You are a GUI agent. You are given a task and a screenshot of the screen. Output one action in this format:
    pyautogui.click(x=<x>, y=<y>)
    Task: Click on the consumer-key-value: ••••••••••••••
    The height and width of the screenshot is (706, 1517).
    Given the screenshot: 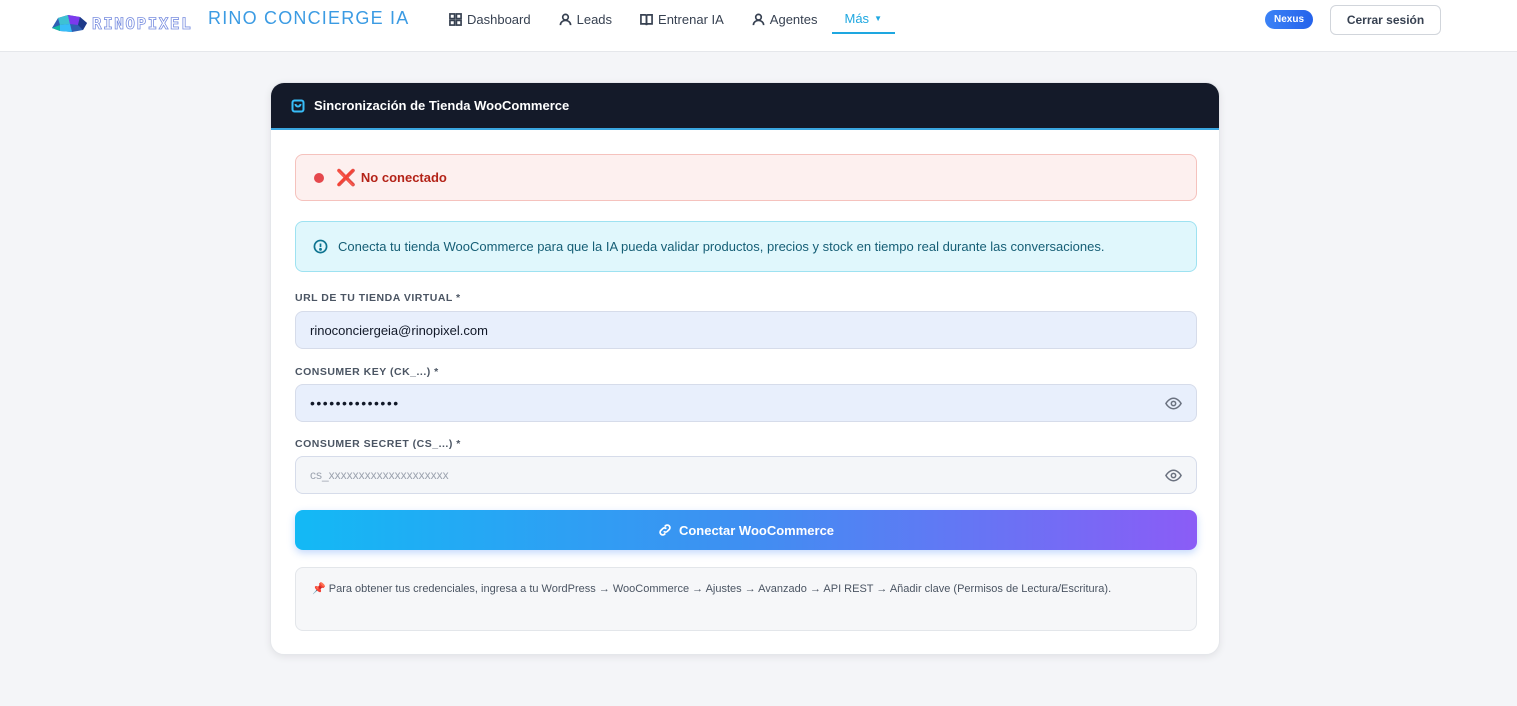 What is the action you would take?
    pyautogui.click(x=355, y=403)
    